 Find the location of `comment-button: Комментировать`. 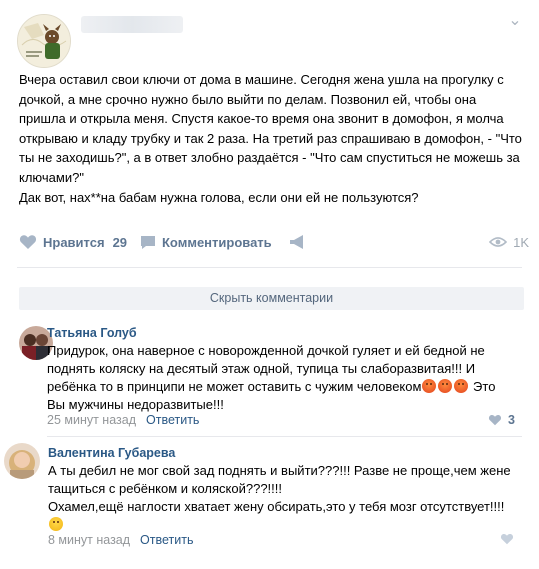

comment-button: Комментировать is located at coordinates (206, 242).